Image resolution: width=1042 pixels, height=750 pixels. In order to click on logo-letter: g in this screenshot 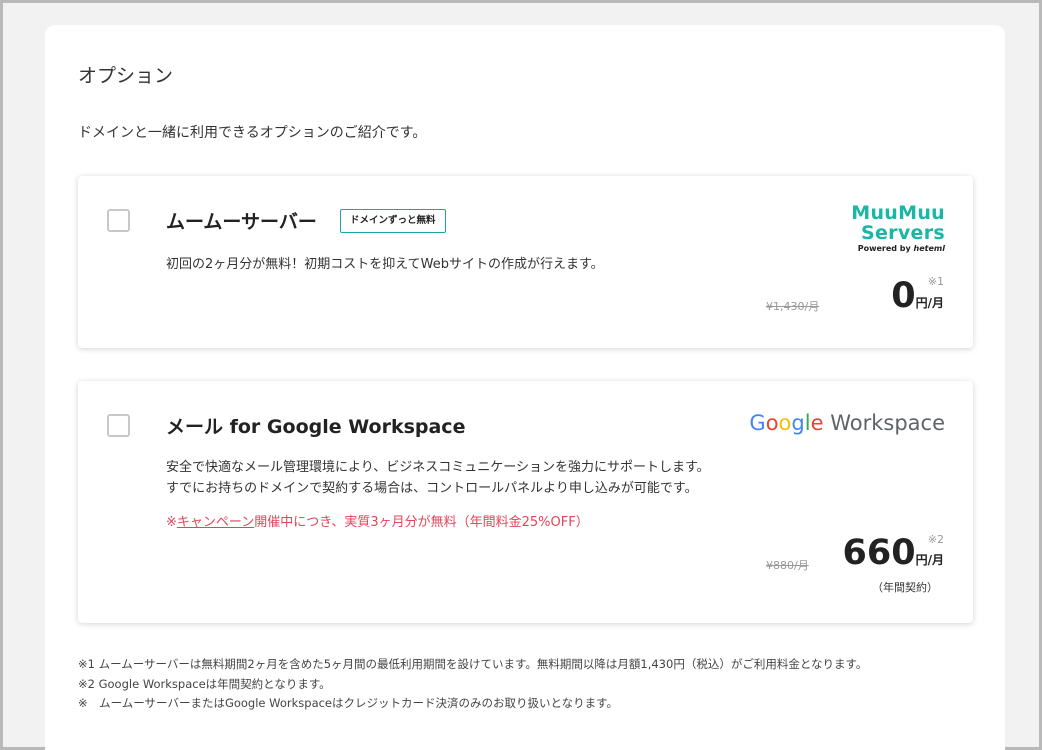, I will do `click(798, 423)`.